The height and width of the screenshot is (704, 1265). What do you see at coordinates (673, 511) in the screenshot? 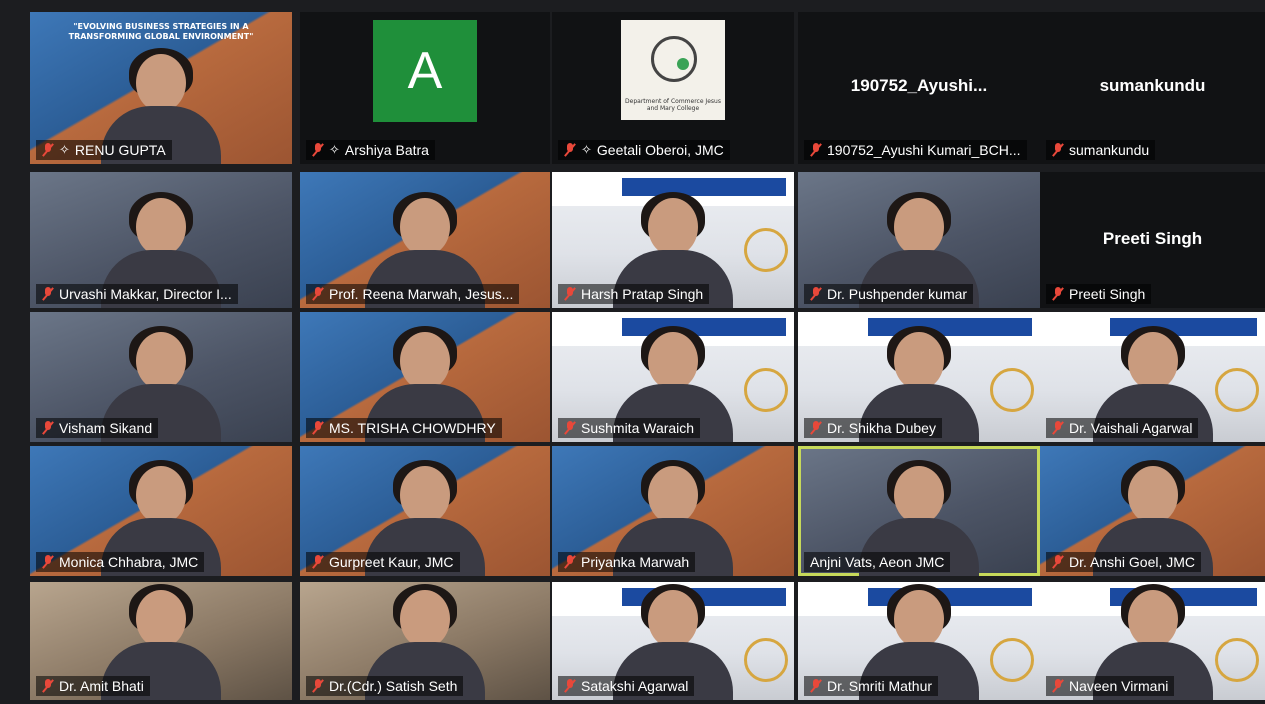
I see `participant-tile: Priyanka Marwah` at bounding box center [673, 511].